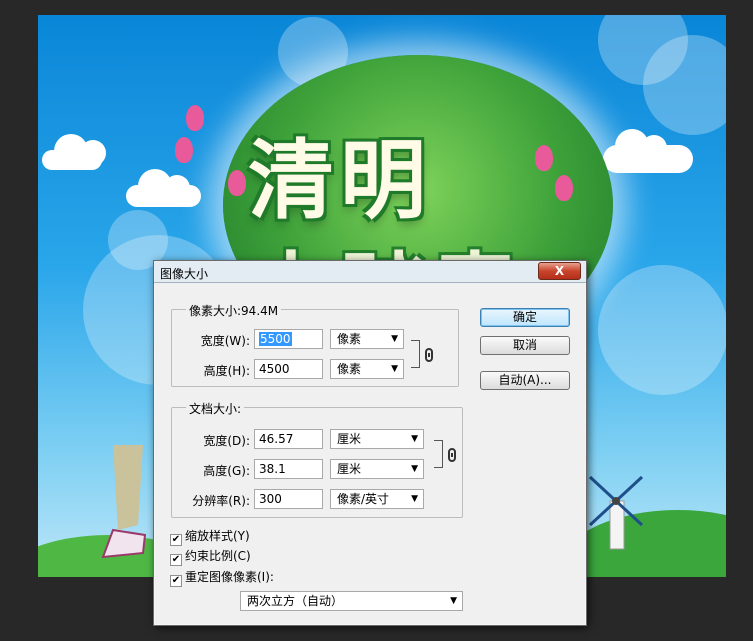  I want to click on pixel-dimensions-title: 像素大小:94.4M, so click(234, 310).